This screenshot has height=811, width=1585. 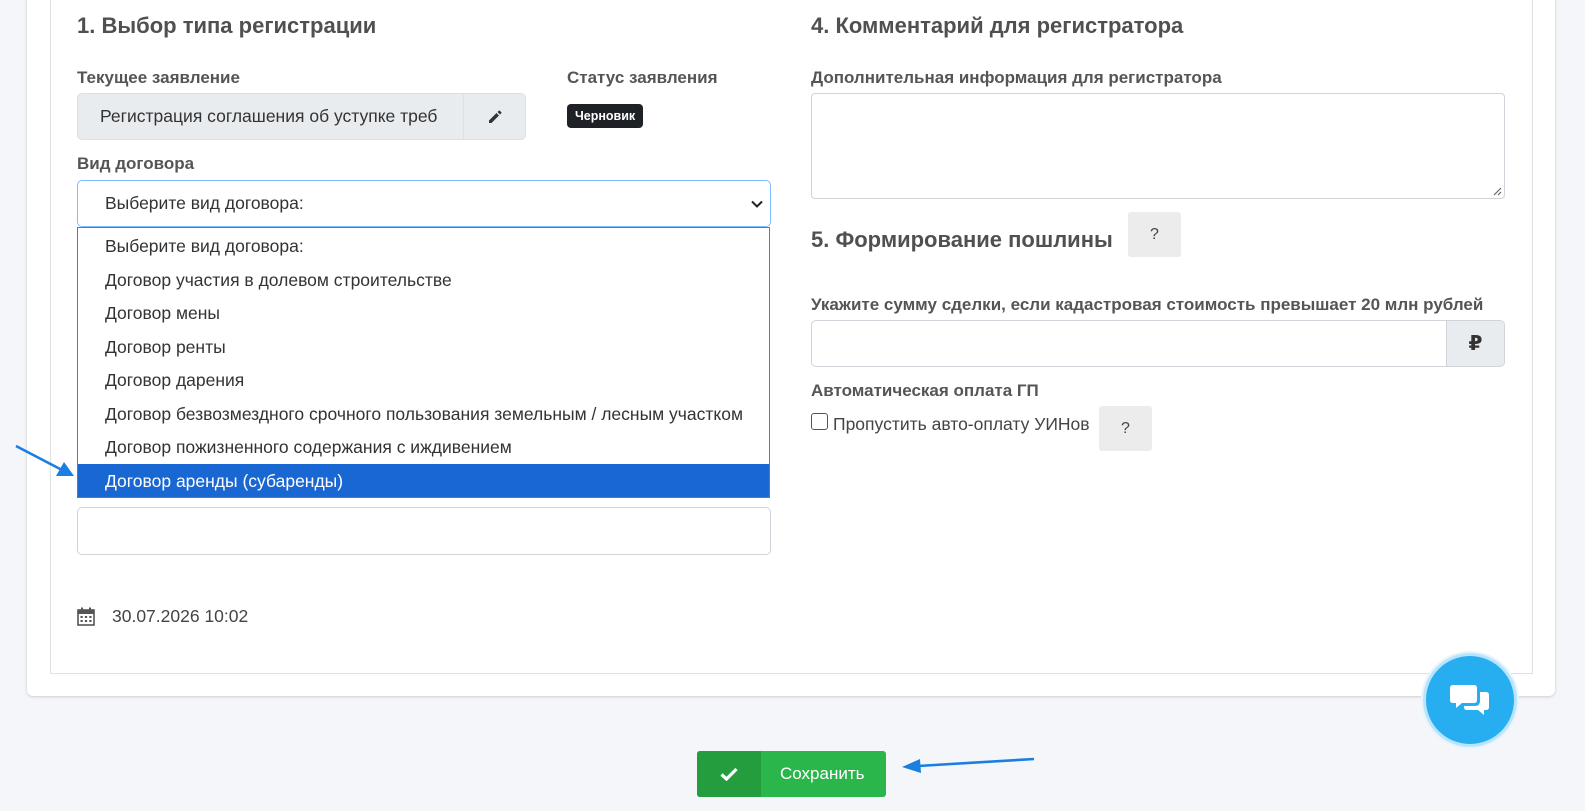 What do you see at coordinates (44, 460) in the screenshot?
I see `annotation-arrow-left` at bounding box center [44, 460].